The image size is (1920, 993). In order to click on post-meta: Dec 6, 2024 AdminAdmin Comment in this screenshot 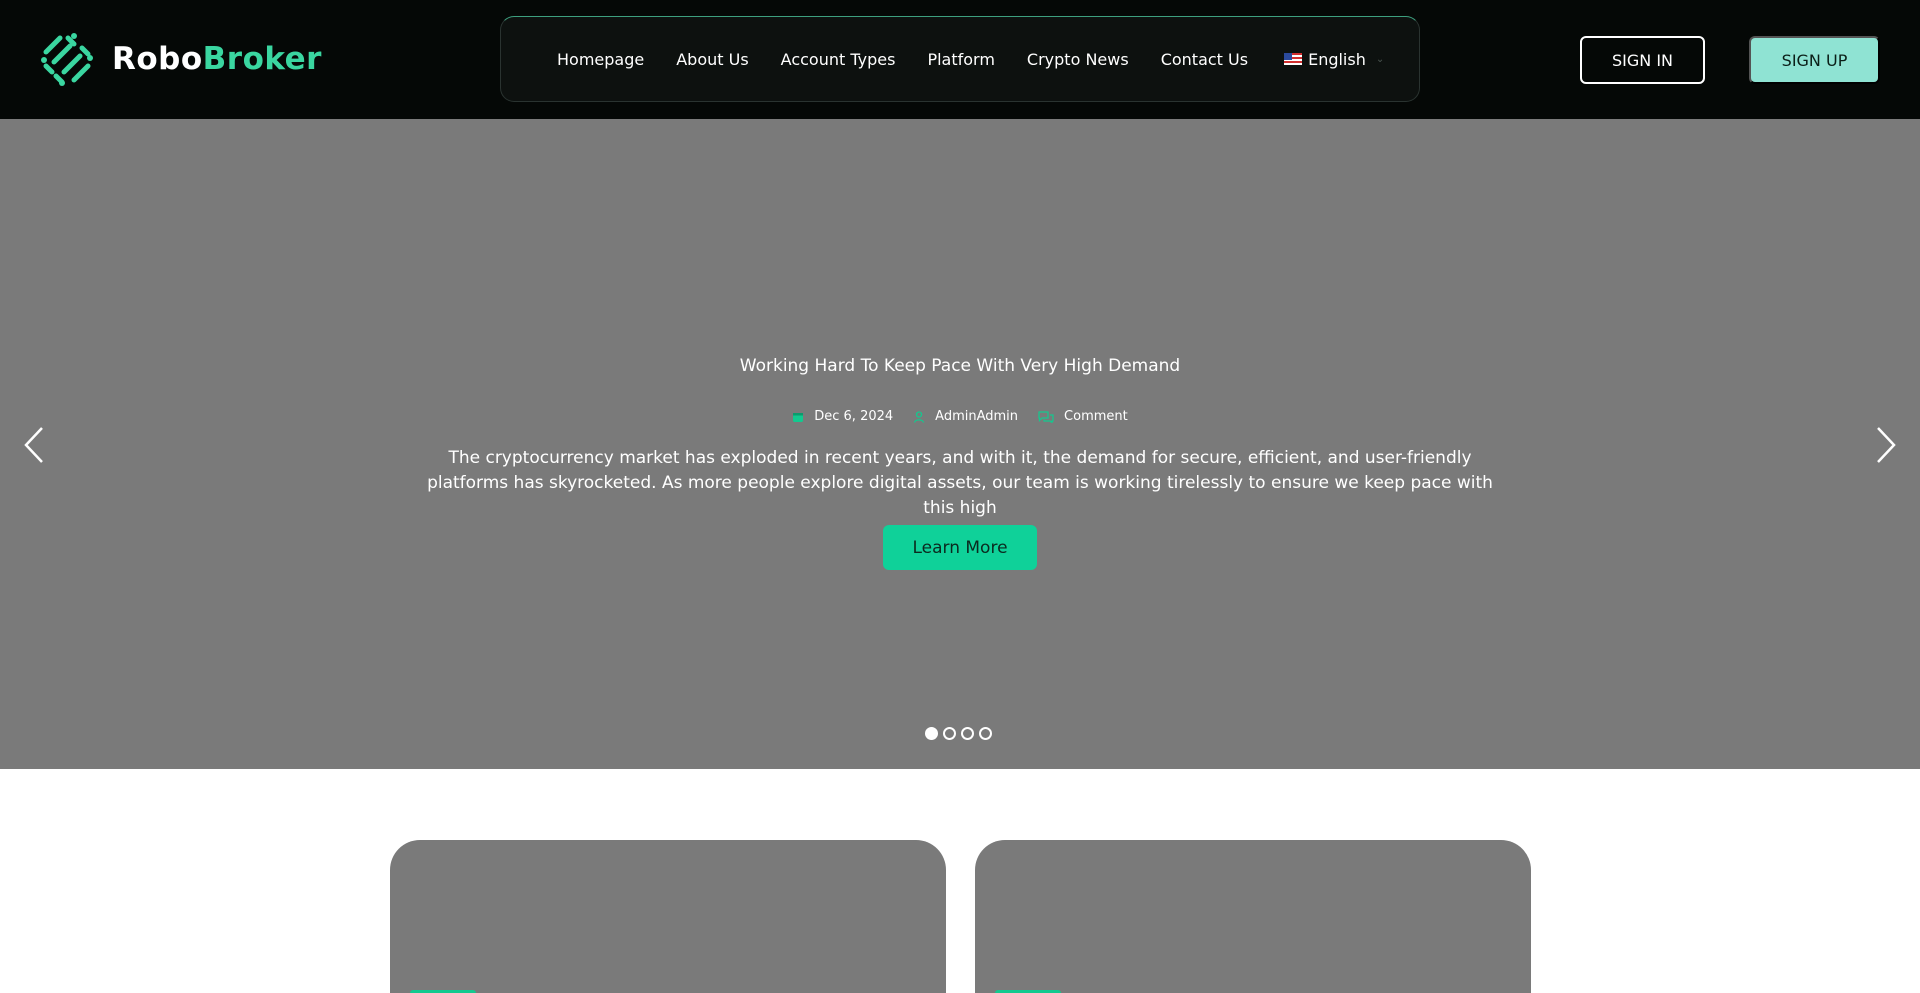, I will do `click(960, 416)`.